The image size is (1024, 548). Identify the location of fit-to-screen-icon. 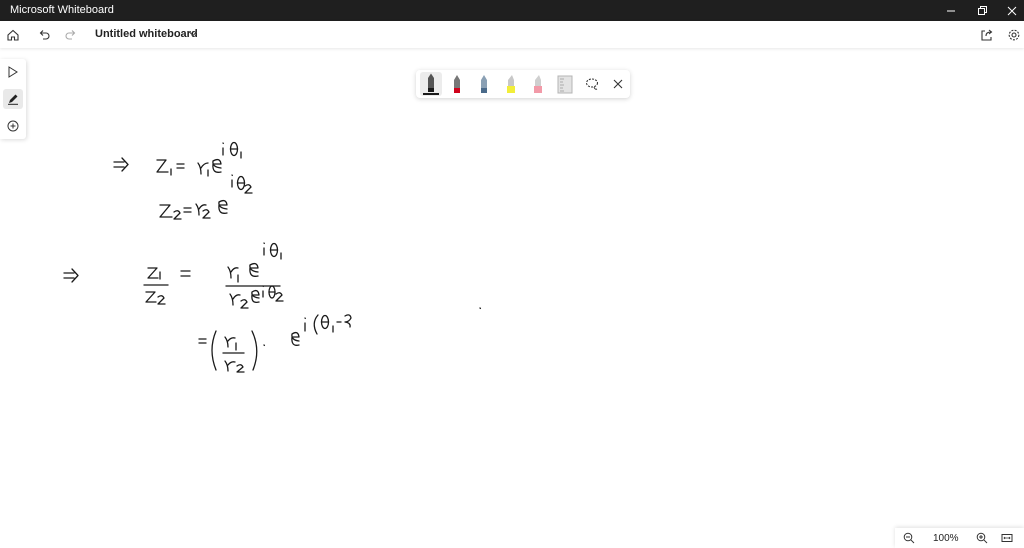
(1007, 538).